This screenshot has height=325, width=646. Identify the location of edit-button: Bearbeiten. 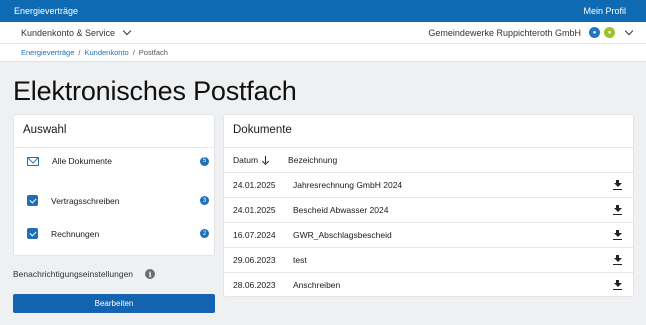
(114, 303).